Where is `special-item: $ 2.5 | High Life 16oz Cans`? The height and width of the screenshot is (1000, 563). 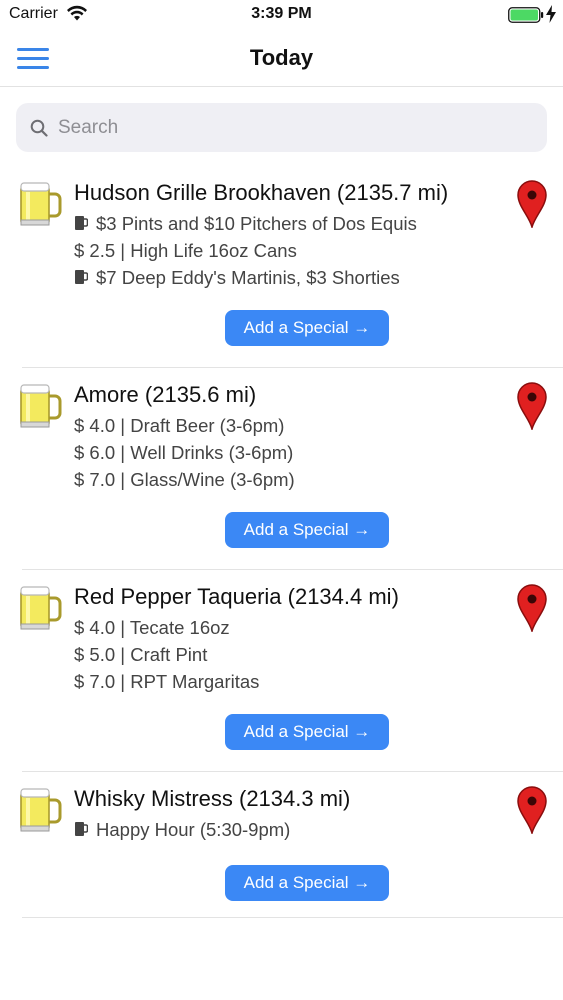
special-item: $ 2.5 | High Life 16oz Cans is located at coordinates (185, 251).